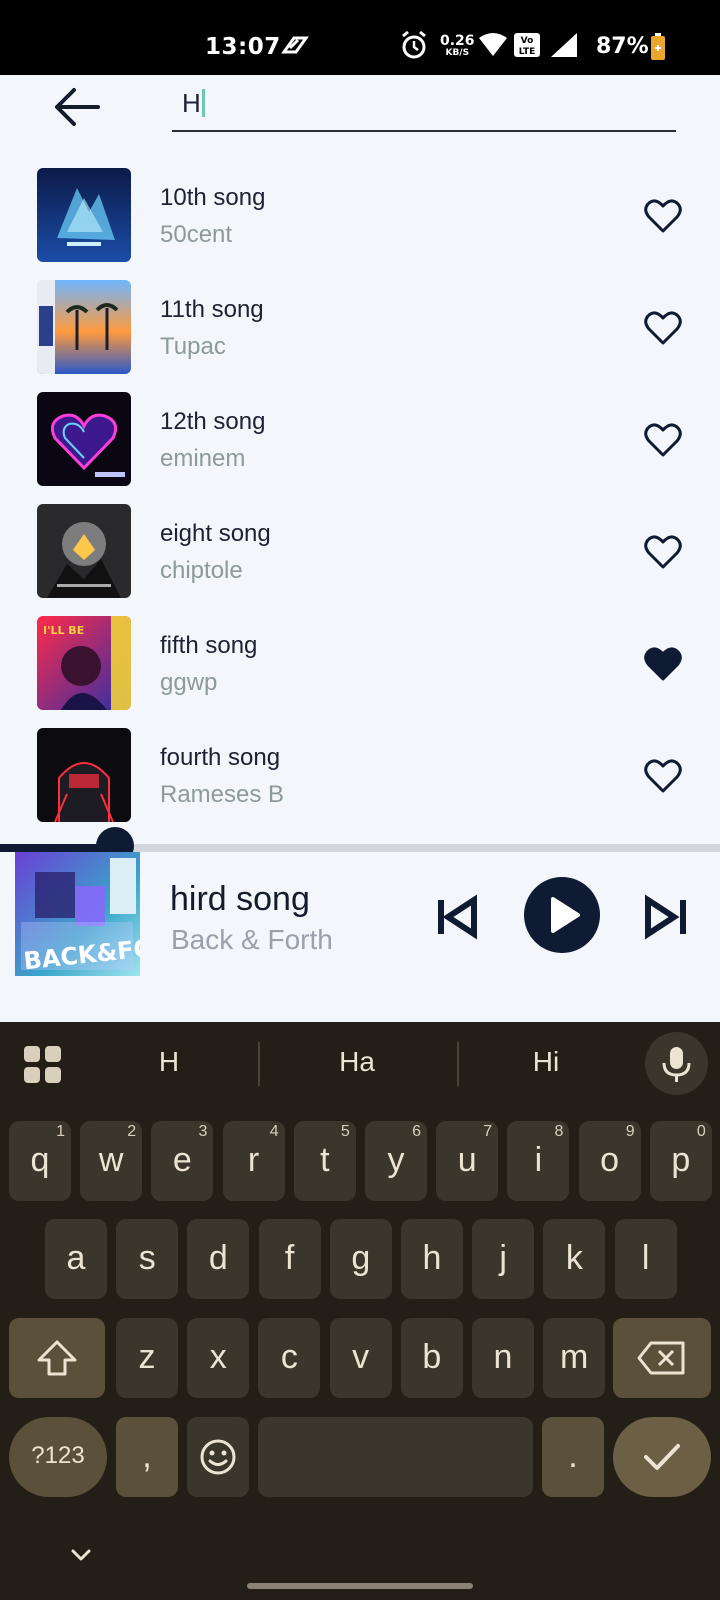 This screenshot has height=1600, width=720. I want to click on song-title: fourth song, so click(220, 757).